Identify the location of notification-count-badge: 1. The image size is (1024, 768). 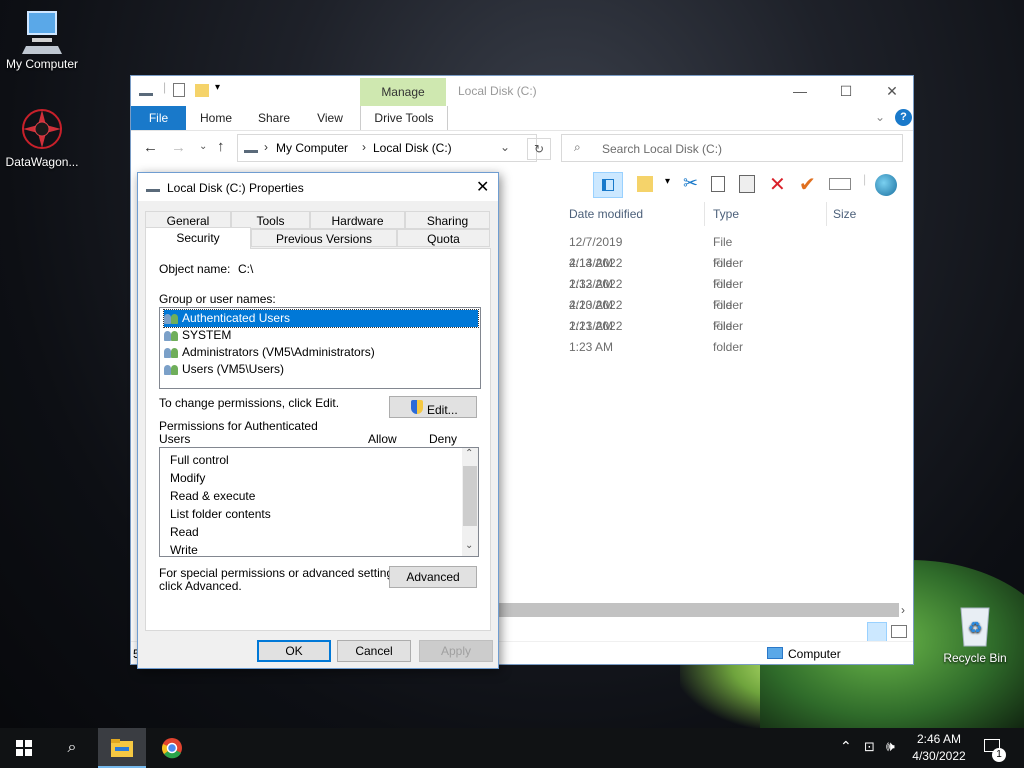
(999, 755).